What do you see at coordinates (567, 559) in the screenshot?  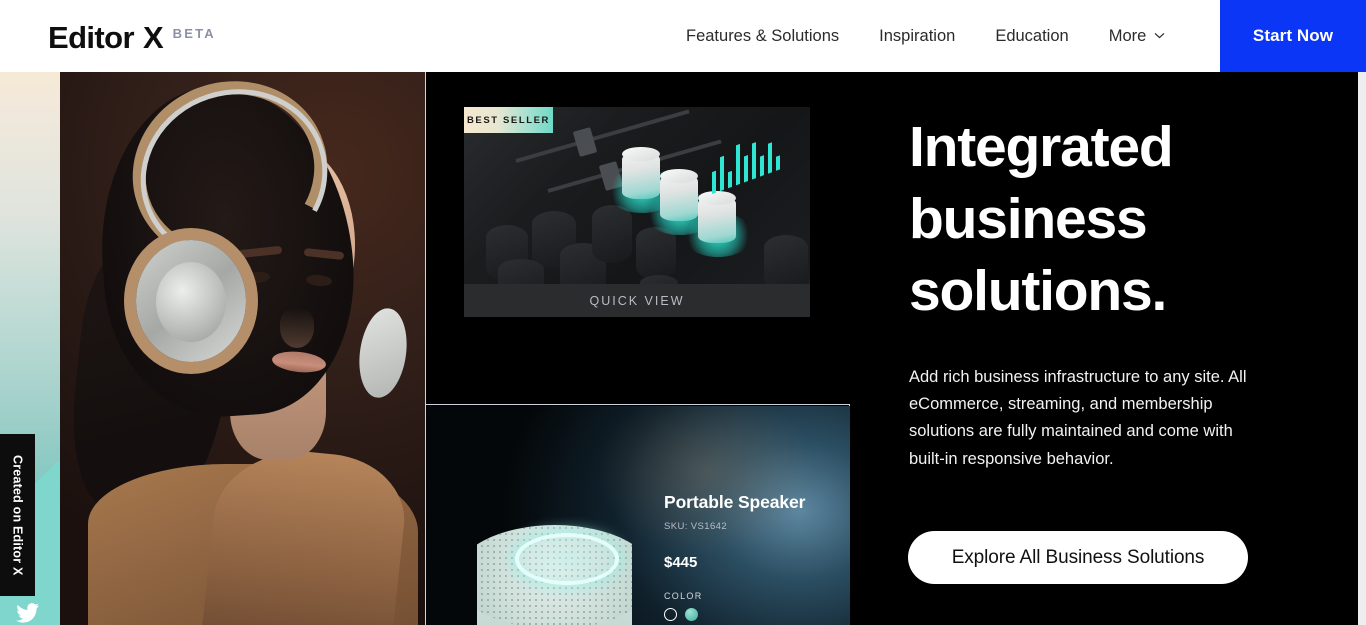 I see `speaker-glow-ring` at bounding box center [567, 559].